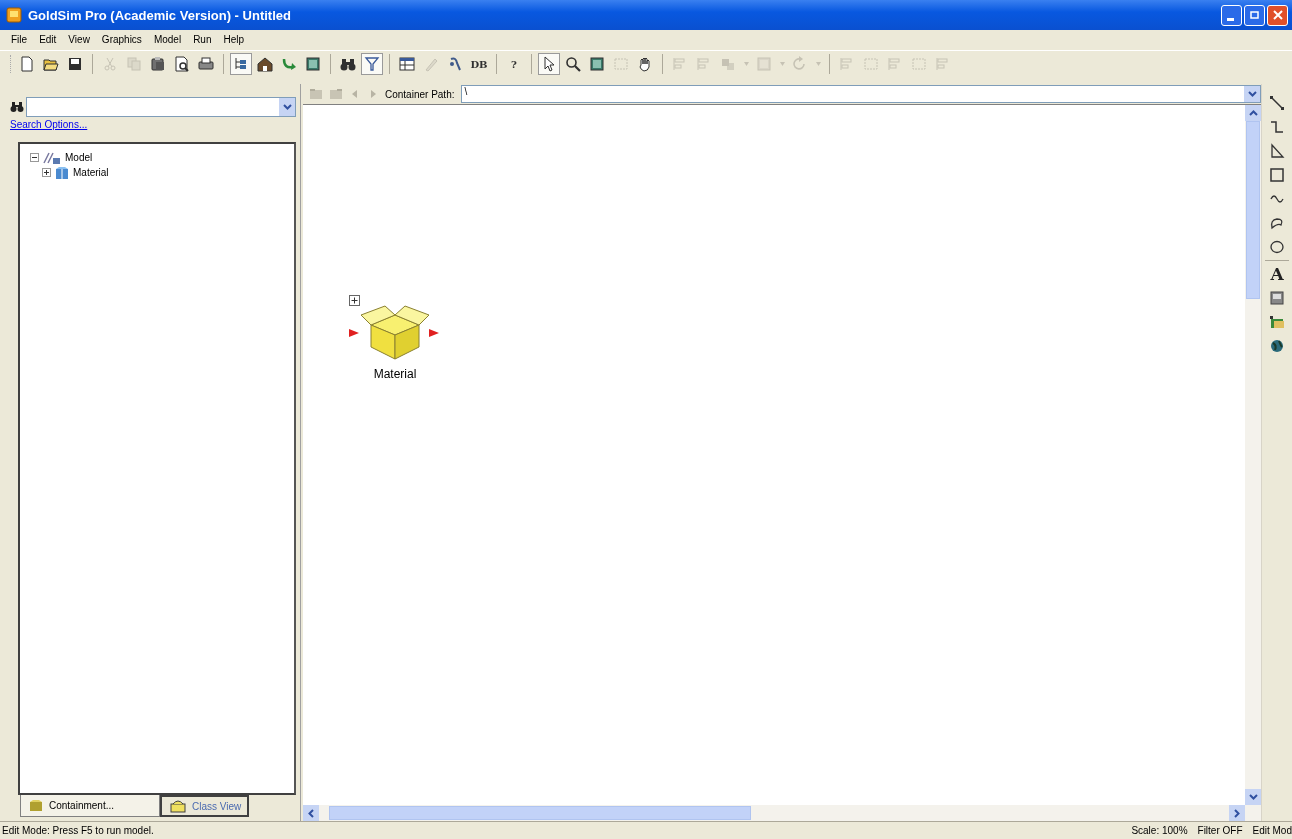  Describe the element at coordinates (479, 64) in the screenshot. I see `toolbar-button: DB` at that location.